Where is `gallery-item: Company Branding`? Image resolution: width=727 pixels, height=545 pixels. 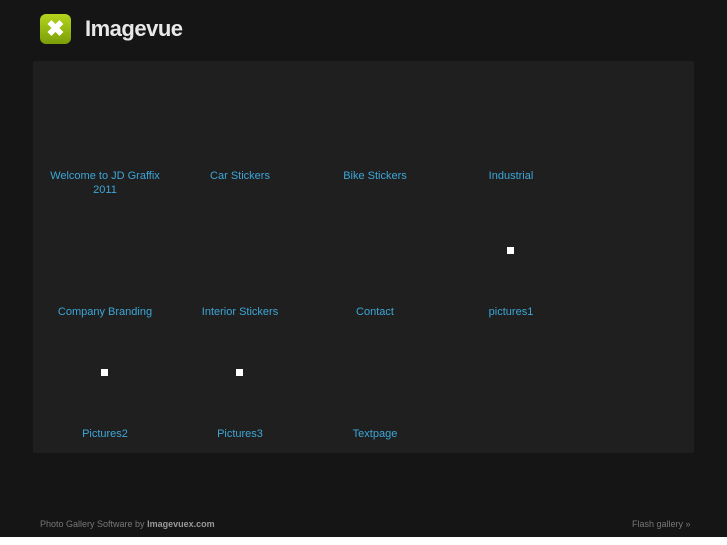 gallery-item: Company Branding is located at coordinates (105, 312).